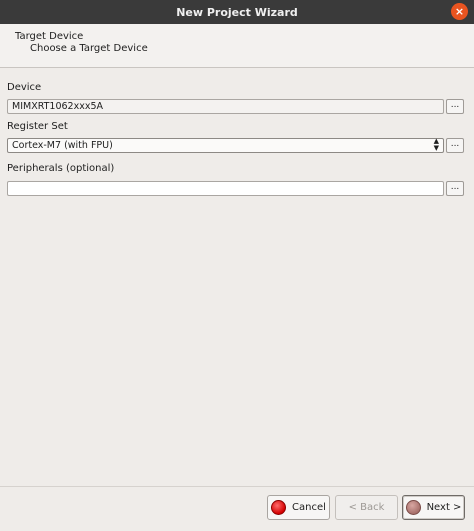  What do you see at coordinates (413, 507) in the screenshot?
I see `next-icon` at bounding box center [413, 507].